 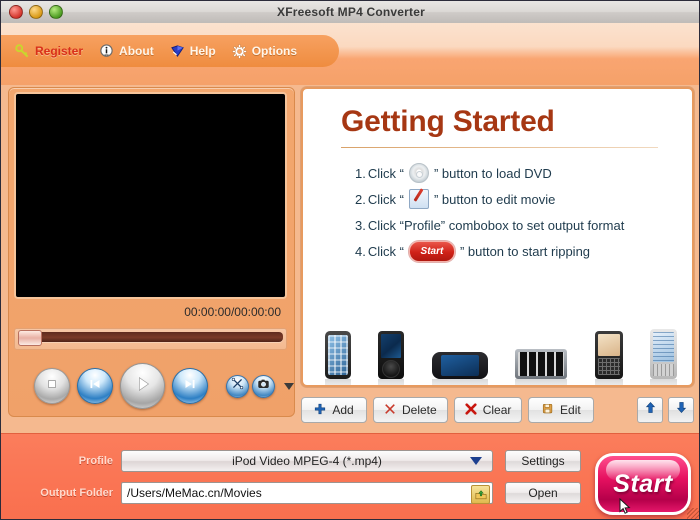 I want to click on clear-button-label: Clear, so click(x=497, y=410).